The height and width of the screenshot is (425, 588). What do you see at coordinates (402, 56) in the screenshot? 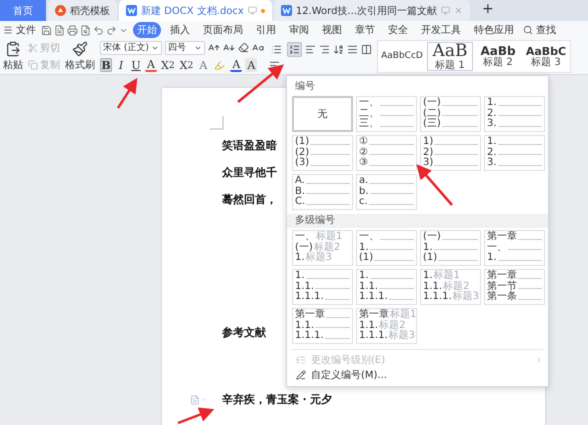
I see `style-option: AaBbCcD` at bounding box center [402, 56].